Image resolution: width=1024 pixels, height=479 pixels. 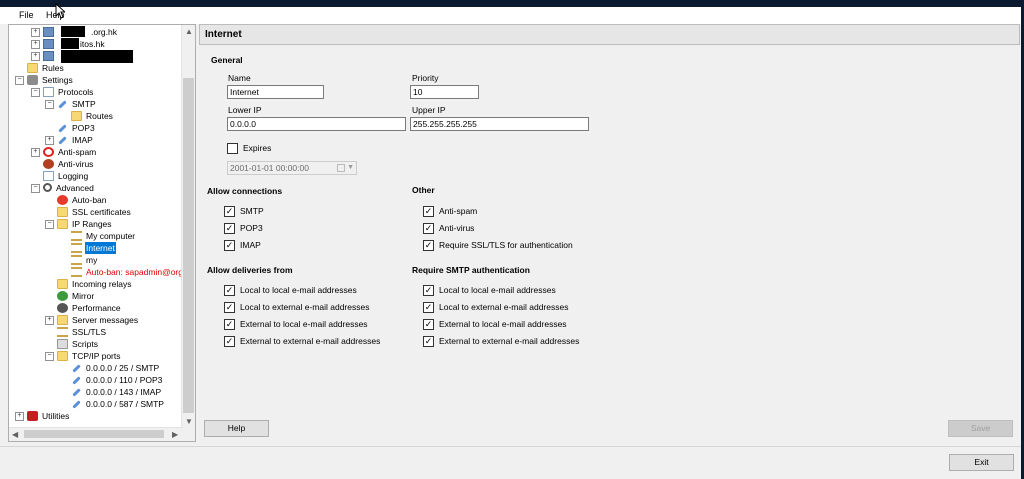 What do you see at coordinates (26, 15) in the screenshot?
I see `menu-file: File` at bounding box center [26, 15].